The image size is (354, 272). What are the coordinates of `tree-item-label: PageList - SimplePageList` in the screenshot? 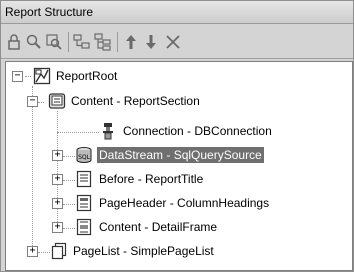 It's located at (143, 251).